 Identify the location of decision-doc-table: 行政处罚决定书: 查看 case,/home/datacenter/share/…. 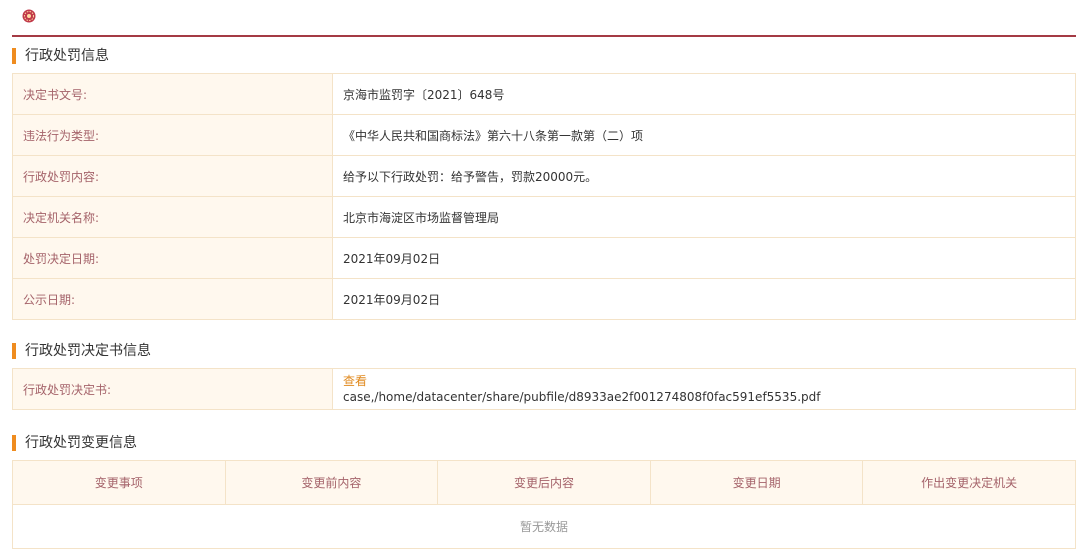
(544, 389).